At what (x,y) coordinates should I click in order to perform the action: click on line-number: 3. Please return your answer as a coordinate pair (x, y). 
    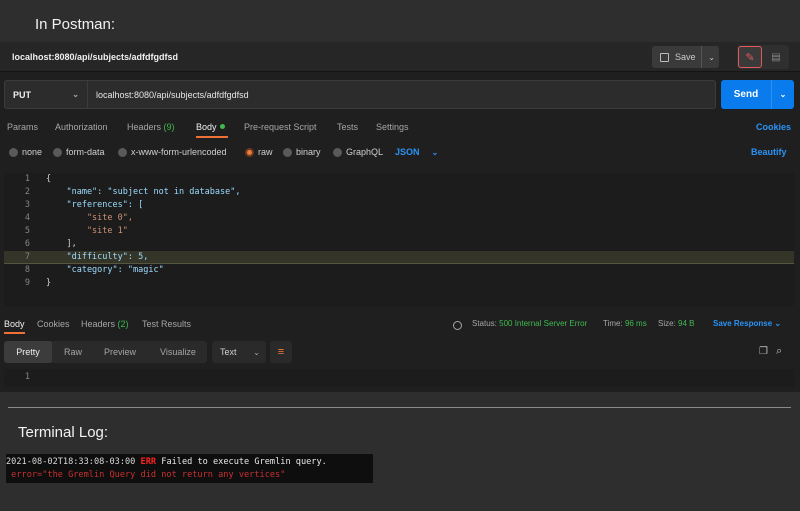
    Looking at the image, I should click on (27, 205).